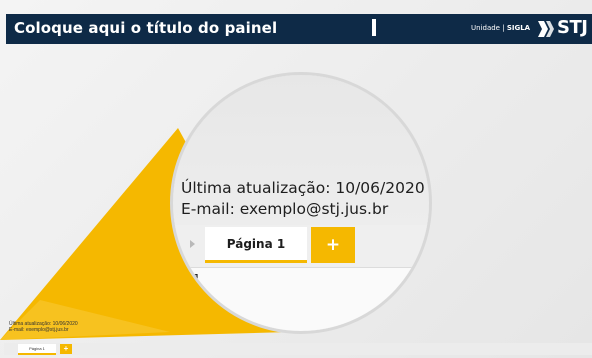  Describe the element at coordinates (301, 299) in the screenshot. I see `magnifier-bottom-area: 1` at that location.